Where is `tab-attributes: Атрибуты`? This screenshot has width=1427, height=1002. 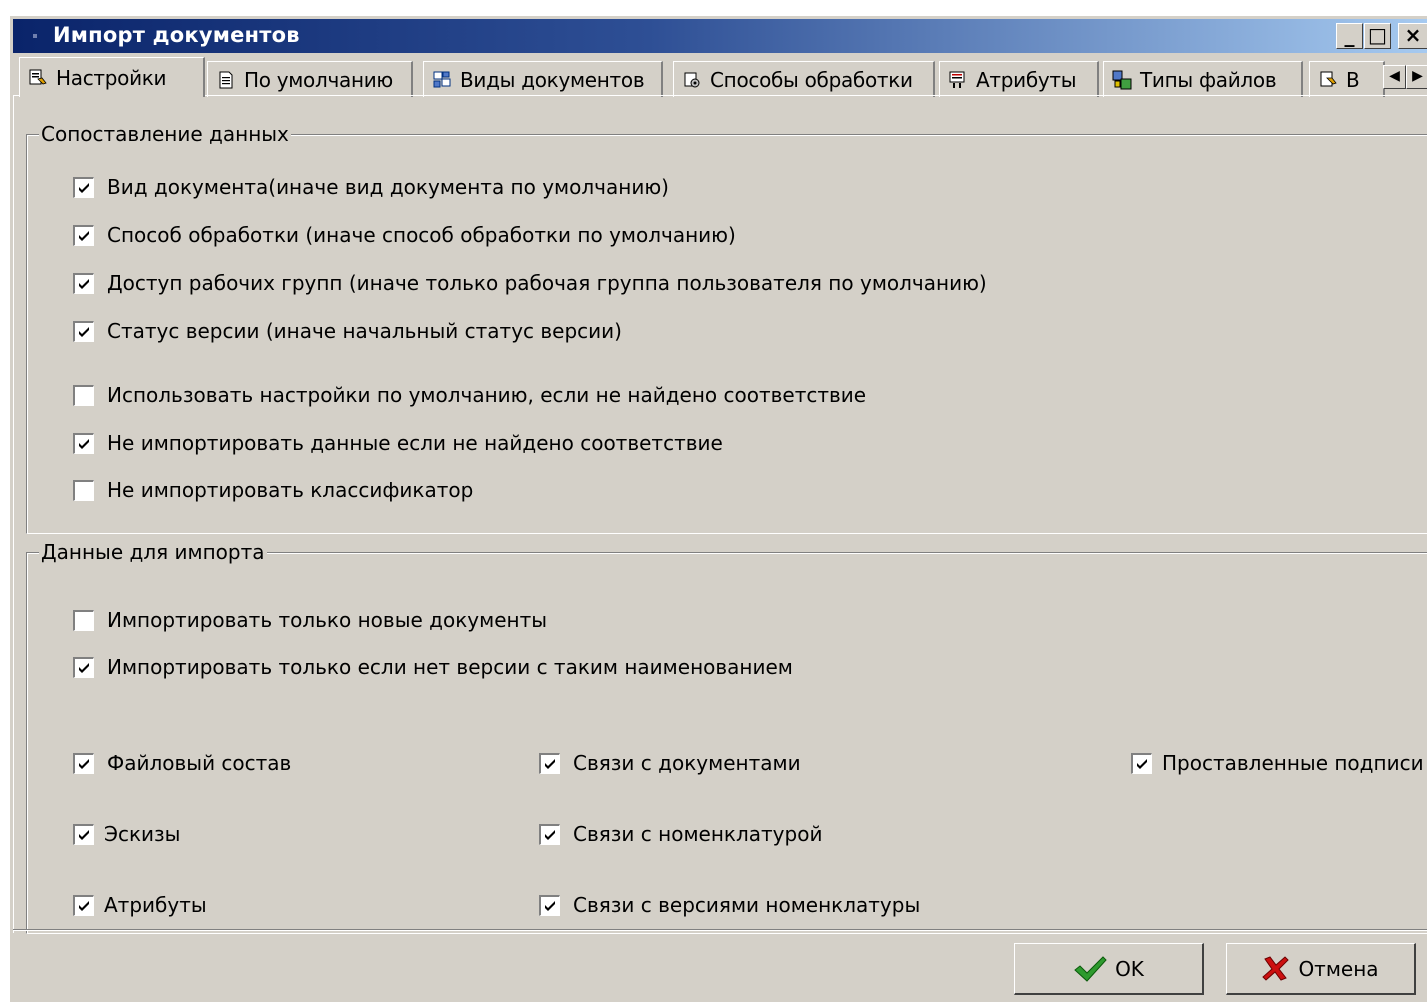
tab-attributes: Атрибуты is located at coordinates (1019, 79).